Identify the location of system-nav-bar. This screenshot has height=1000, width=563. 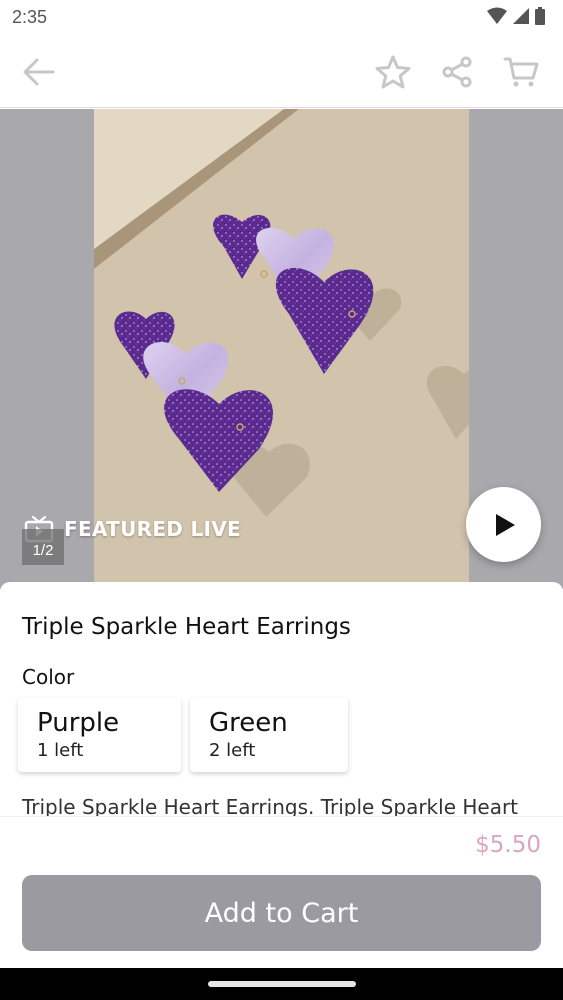
(281, 984).